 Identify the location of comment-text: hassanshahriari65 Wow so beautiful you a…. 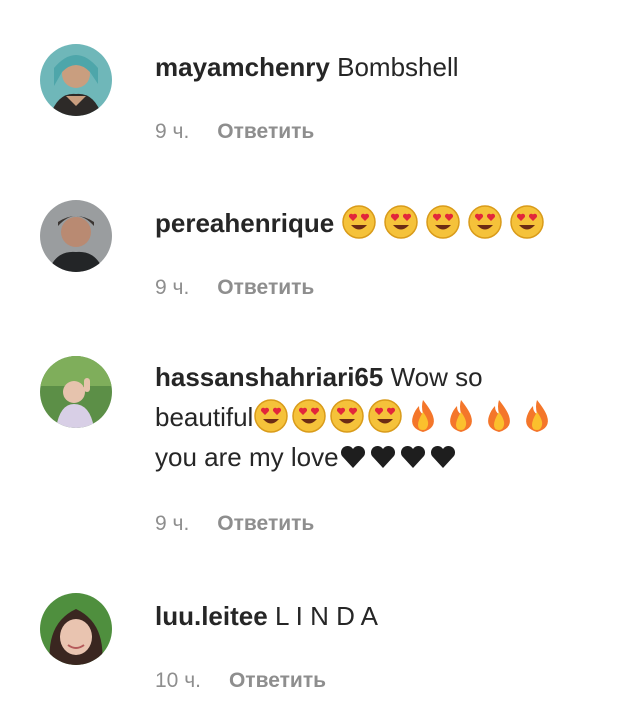
(375, 417).